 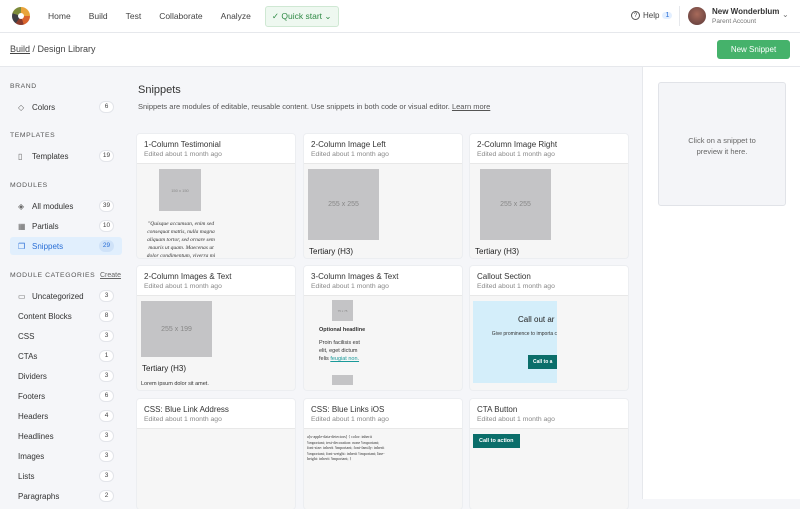 What do you see at coordinates (53, 49) in the screenshot?
I see `breadcrumb: Build / Design Library` at bounding box center [53, 49].